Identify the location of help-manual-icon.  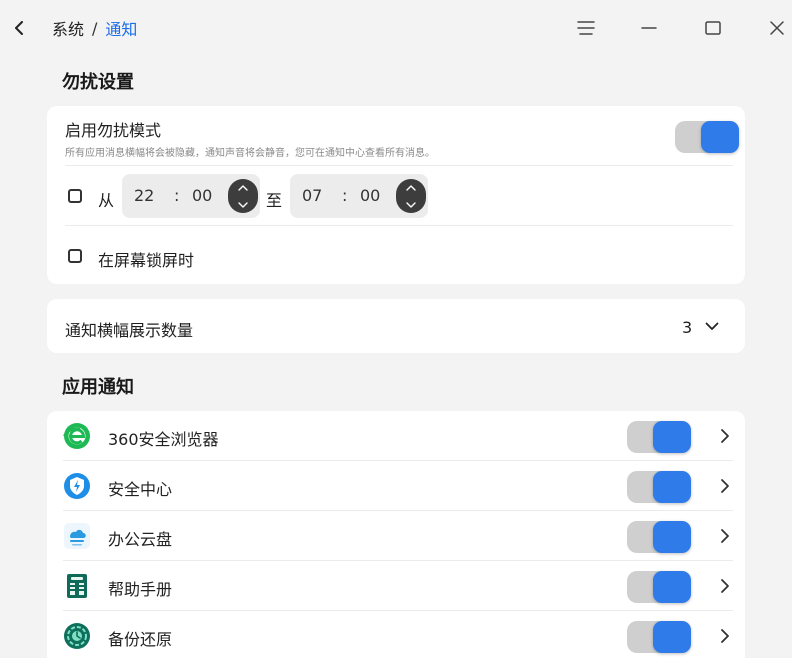
(77, 586).